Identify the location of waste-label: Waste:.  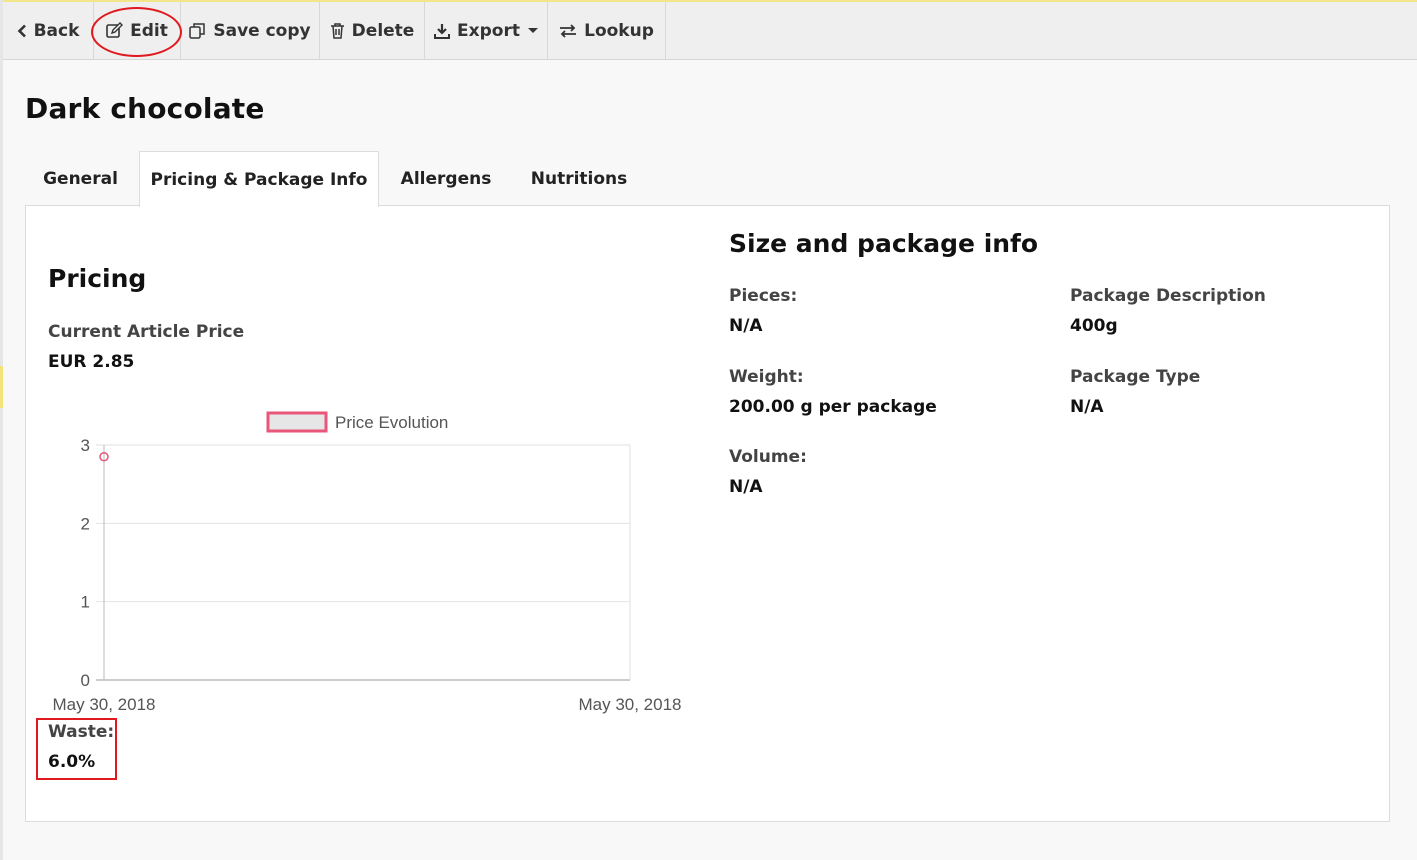
(81, 732).